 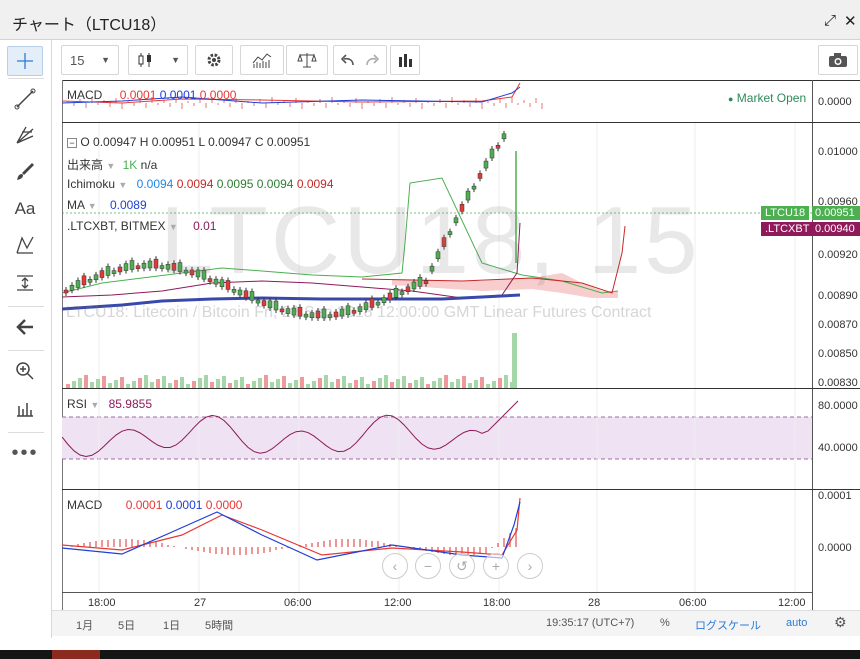 I want to click on zoom-in-button: +, so click(x=496, y=566).